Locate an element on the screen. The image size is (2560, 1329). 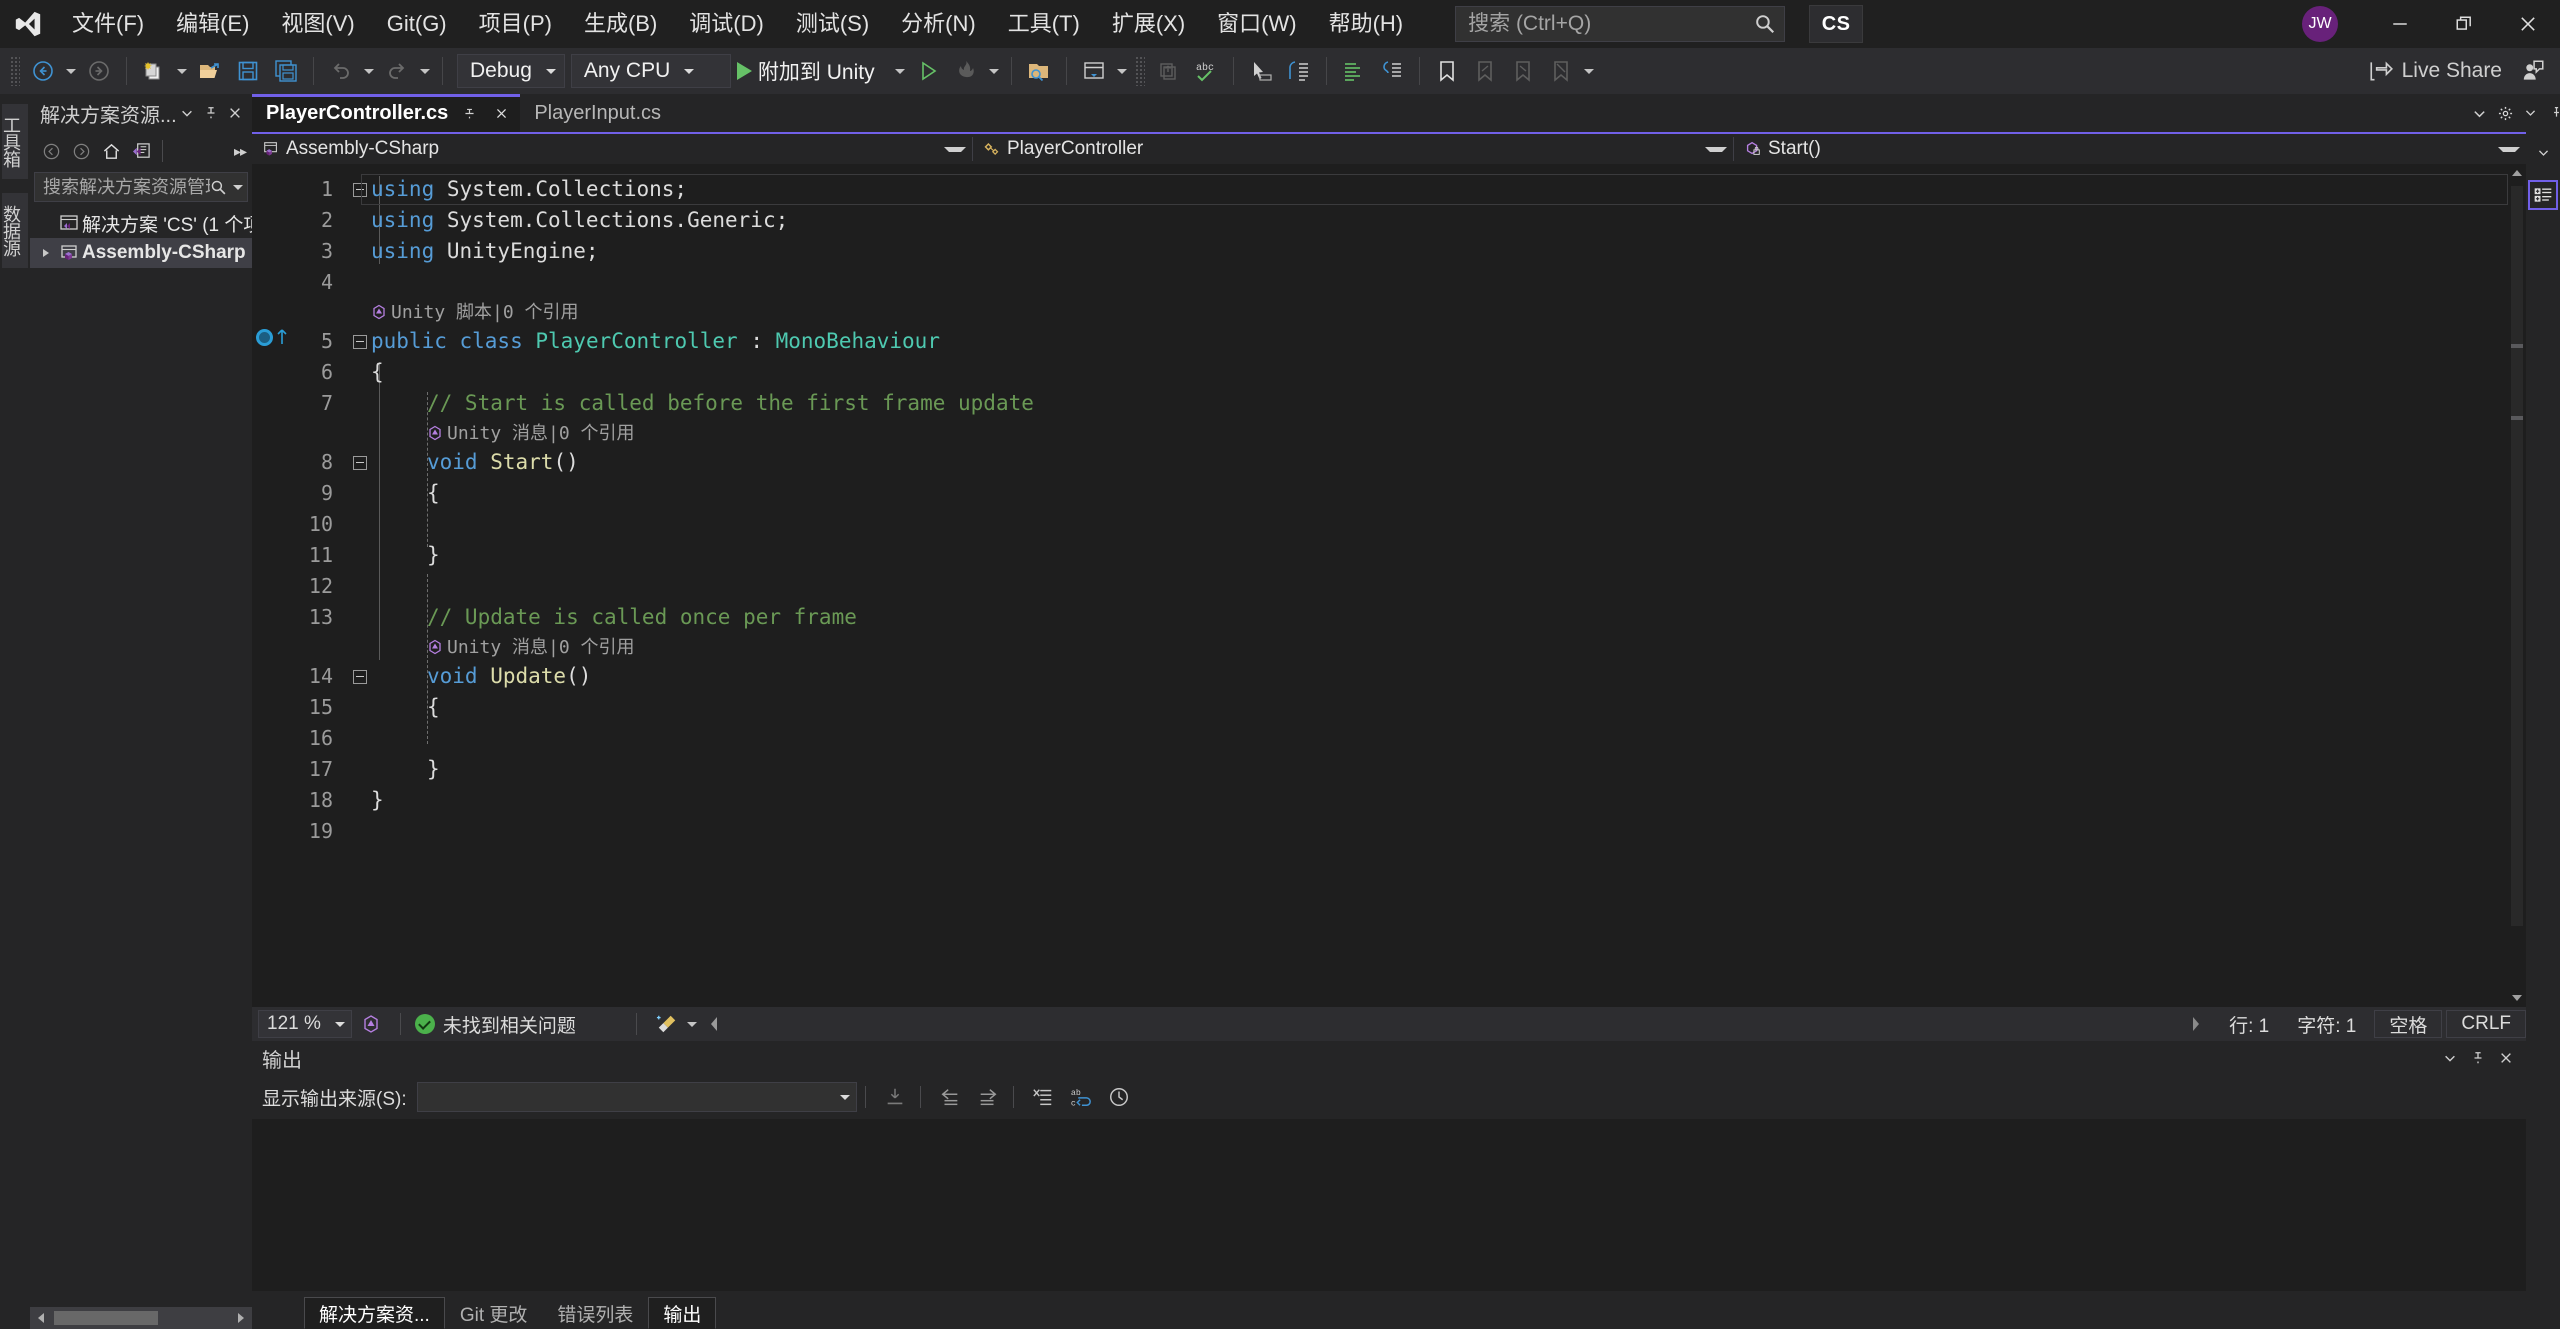
menu-help: 帮助(H) is located at coordinates (1366, 24).